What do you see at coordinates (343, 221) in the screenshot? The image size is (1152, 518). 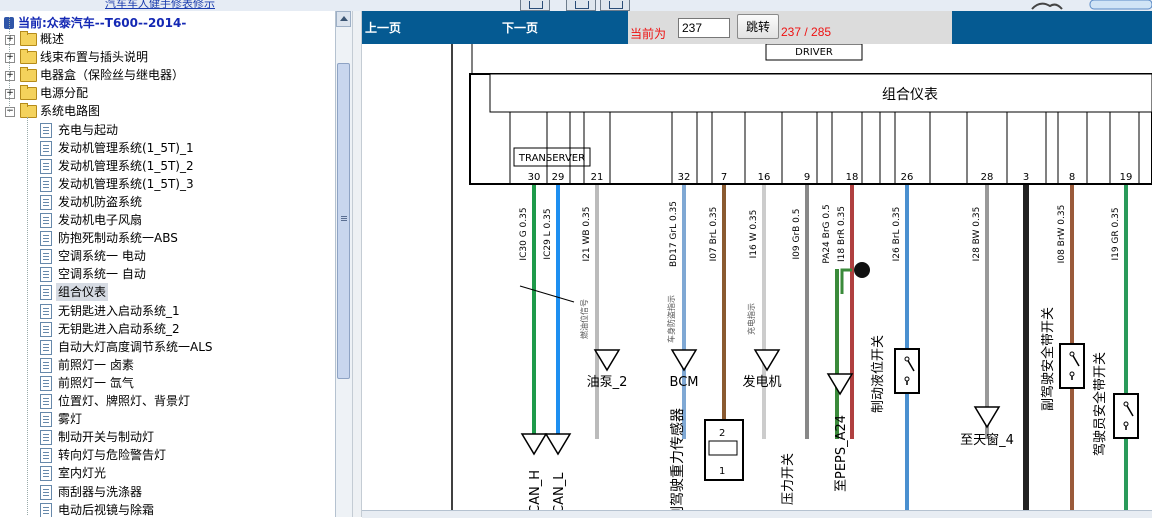 I see `scrollbar-thumb` at bounding box center [343, 221].